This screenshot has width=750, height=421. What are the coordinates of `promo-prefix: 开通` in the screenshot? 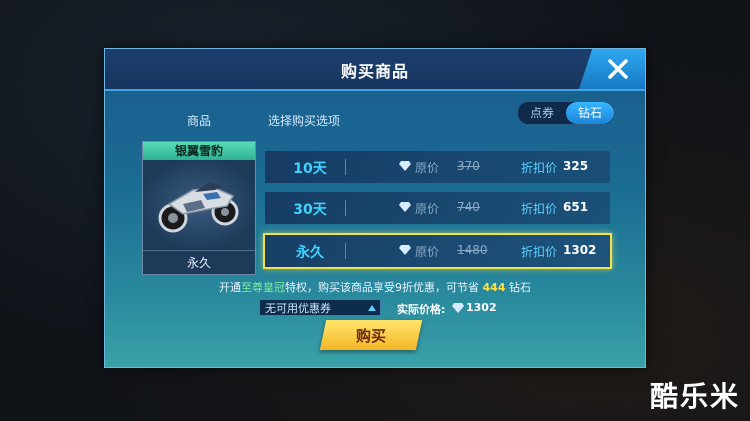 It's located at (230, 287).